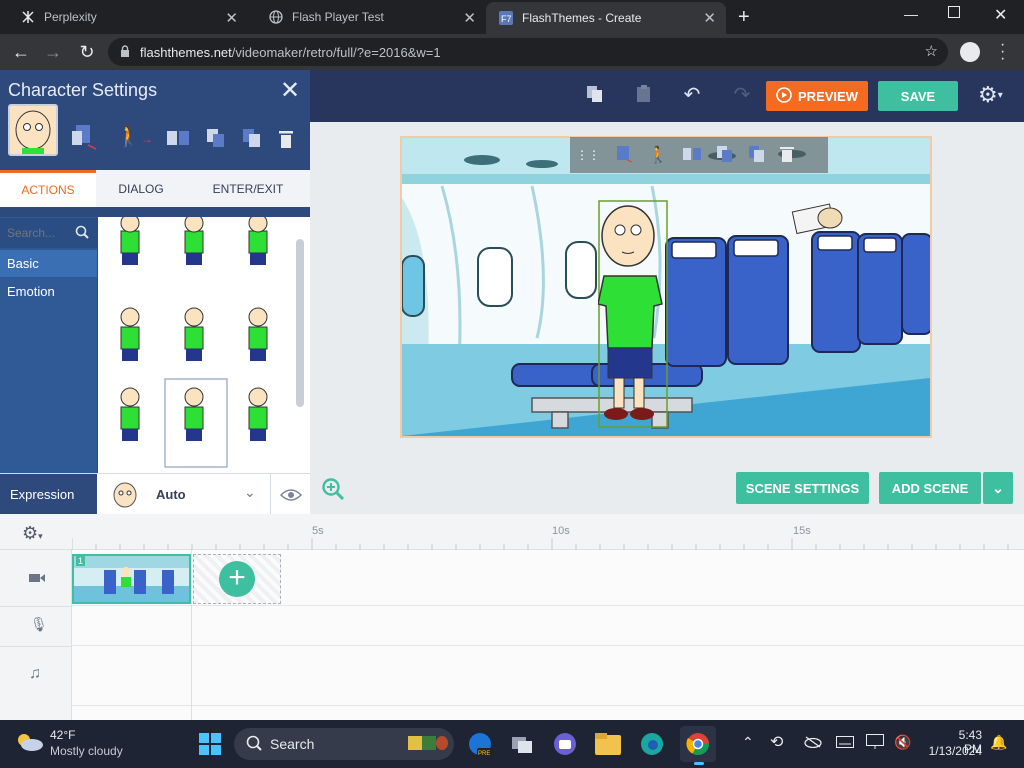 The image size is (1024, 768). What do you see at coordinates (845, 743) in the screenshot?
I see `keyboard-icon` at bounding box center [845, 743].